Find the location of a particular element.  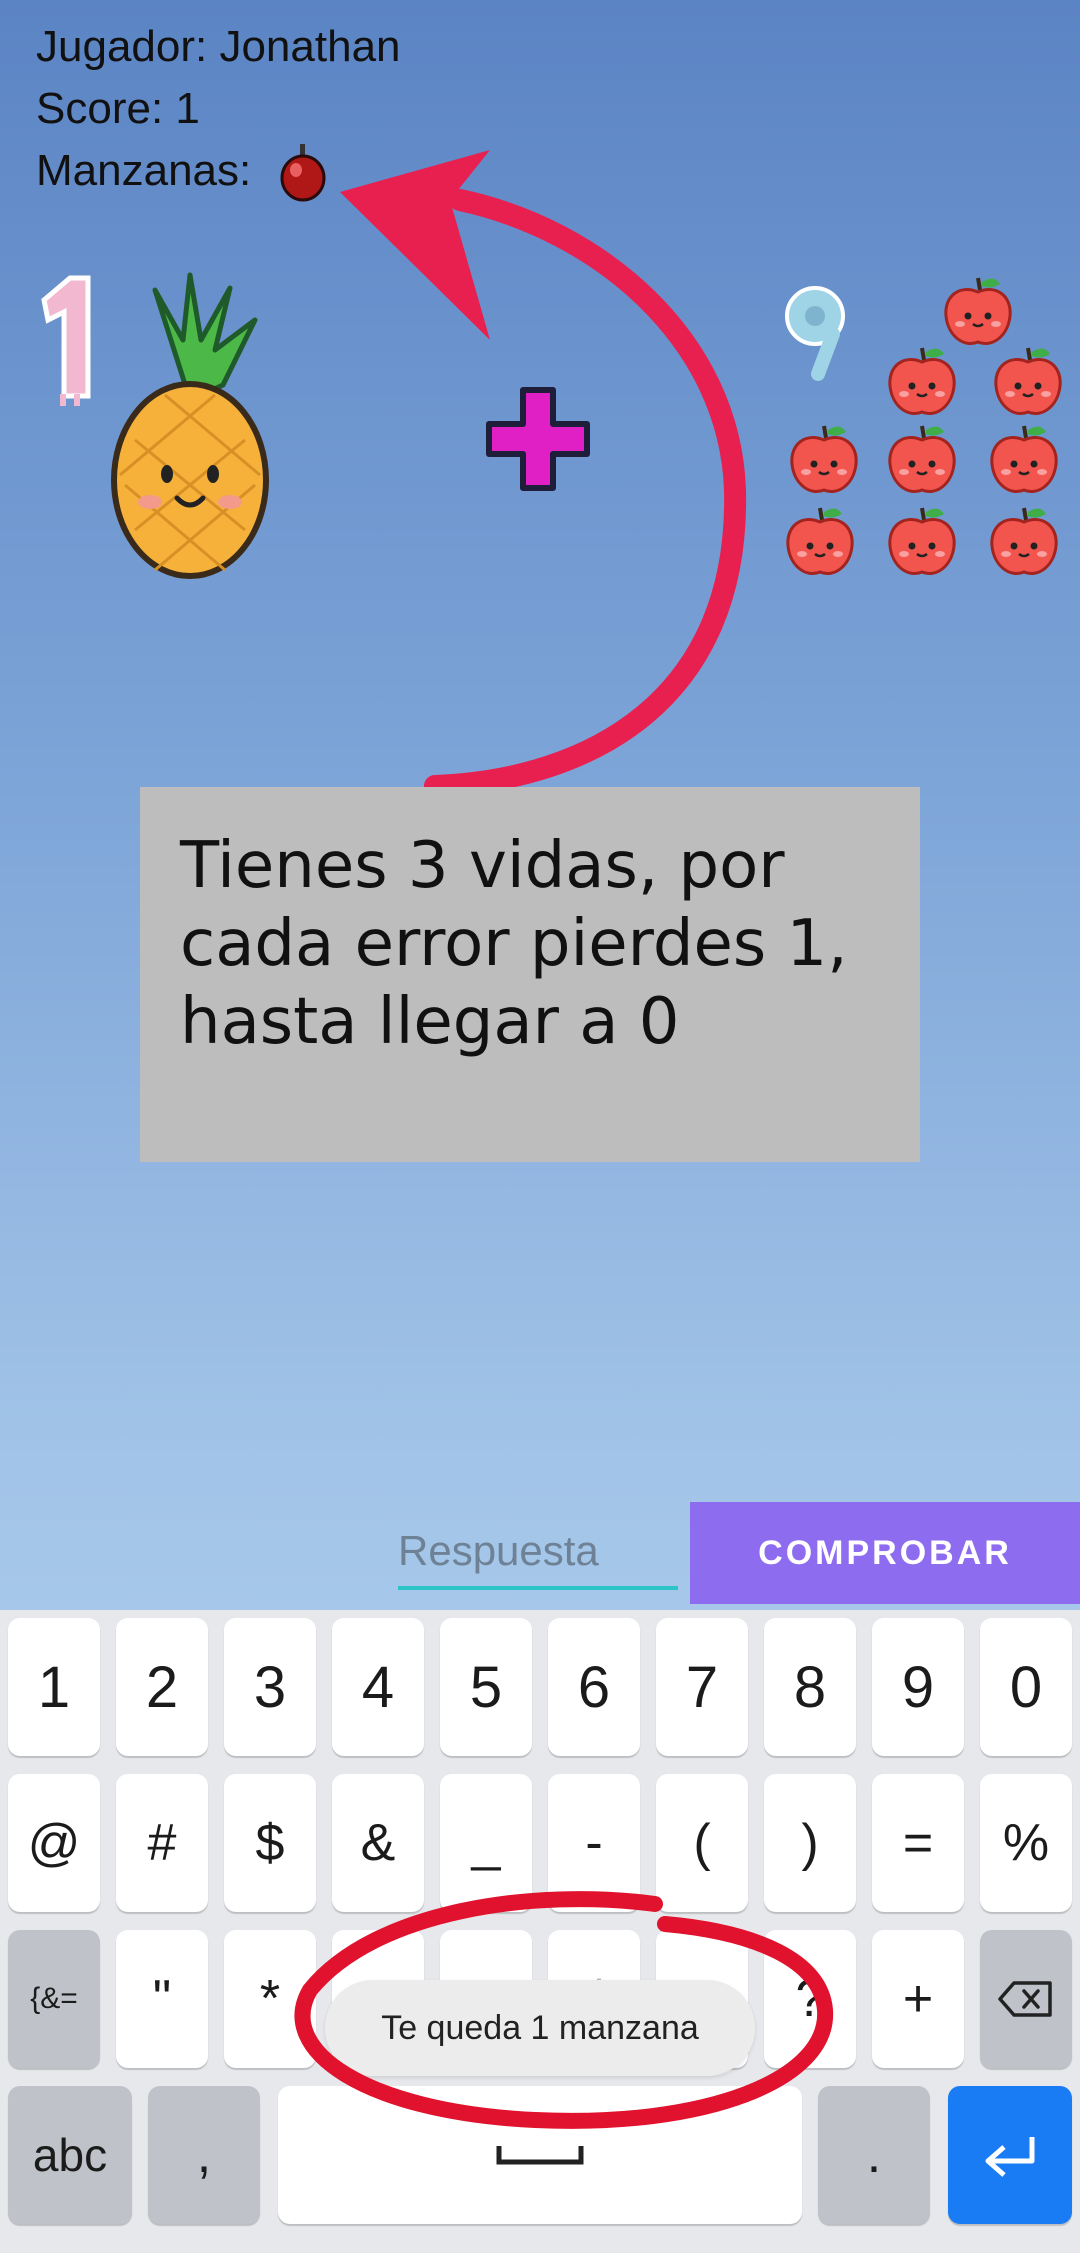

backspace-icon is located at coordinates (1025, 1999).